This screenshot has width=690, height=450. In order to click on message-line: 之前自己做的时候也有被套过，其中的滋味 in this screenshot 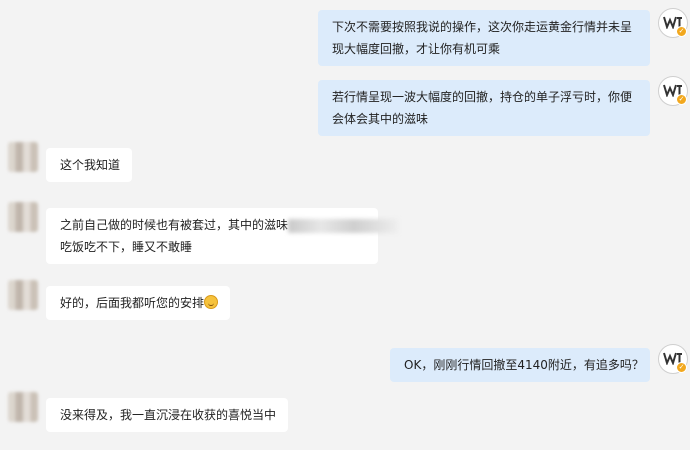, I will do `click(174, 225)`.